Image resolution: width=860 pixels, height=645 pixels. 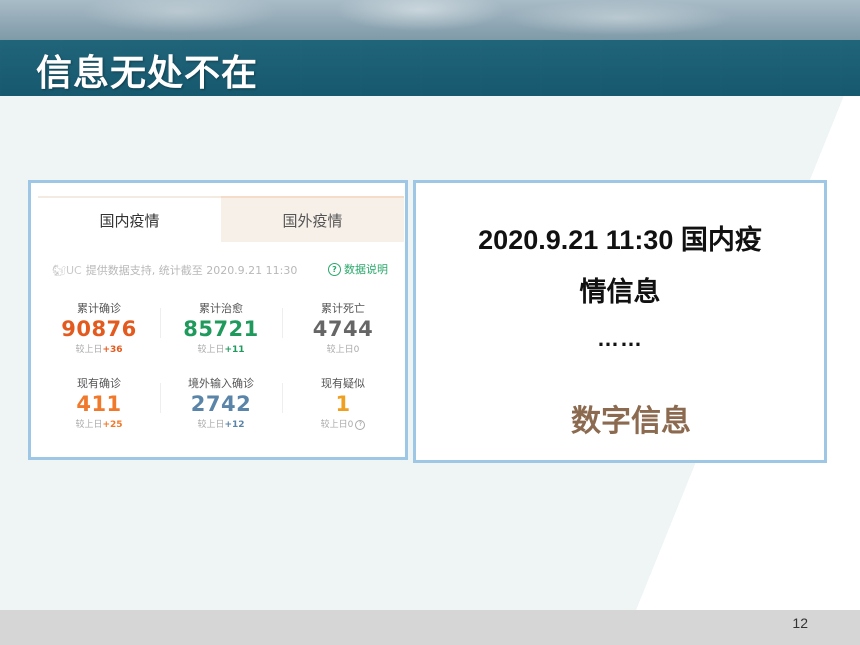 I want to click on info-line-1: 2020.9.21 11:30 国内疫, so click(x=620, y=240).